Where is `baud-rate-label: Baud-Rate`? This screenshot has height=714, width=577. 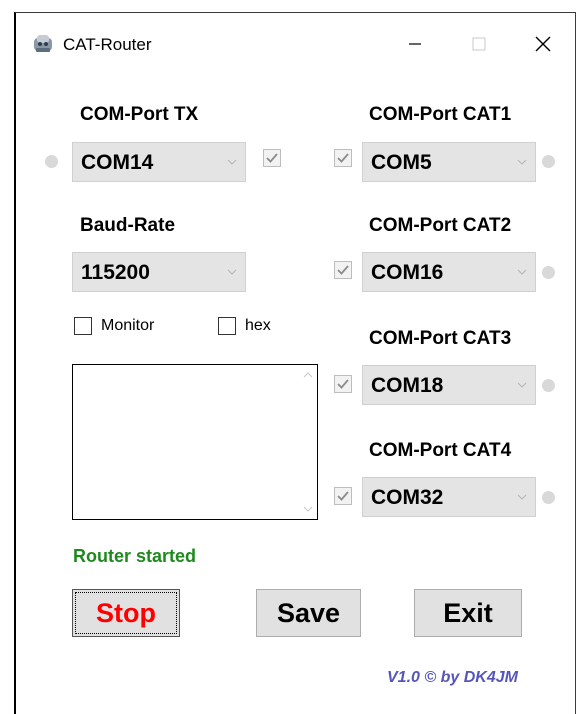
baud-rate-label: Baud-Rate is located at coordinates (128, 225).